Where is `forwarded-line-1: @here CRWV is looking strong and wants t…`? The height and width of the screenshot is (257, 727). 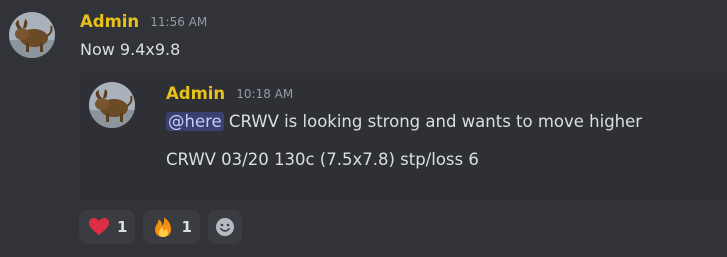 forwarded-line-1: @here CRWV is looking strong and wants t… is located at coordinates (404, 121).